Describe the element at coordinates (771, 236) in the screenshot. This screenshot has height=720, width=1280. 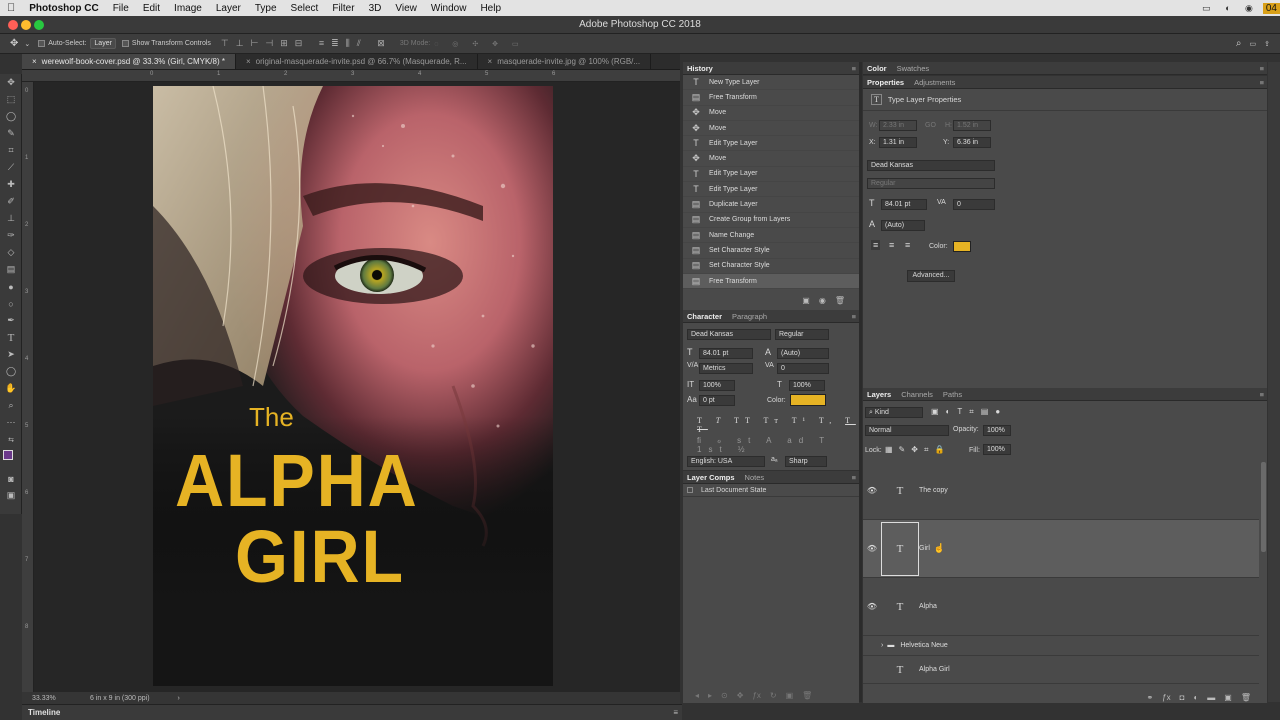
I see `history-item: ▤ Name Change` at that location.